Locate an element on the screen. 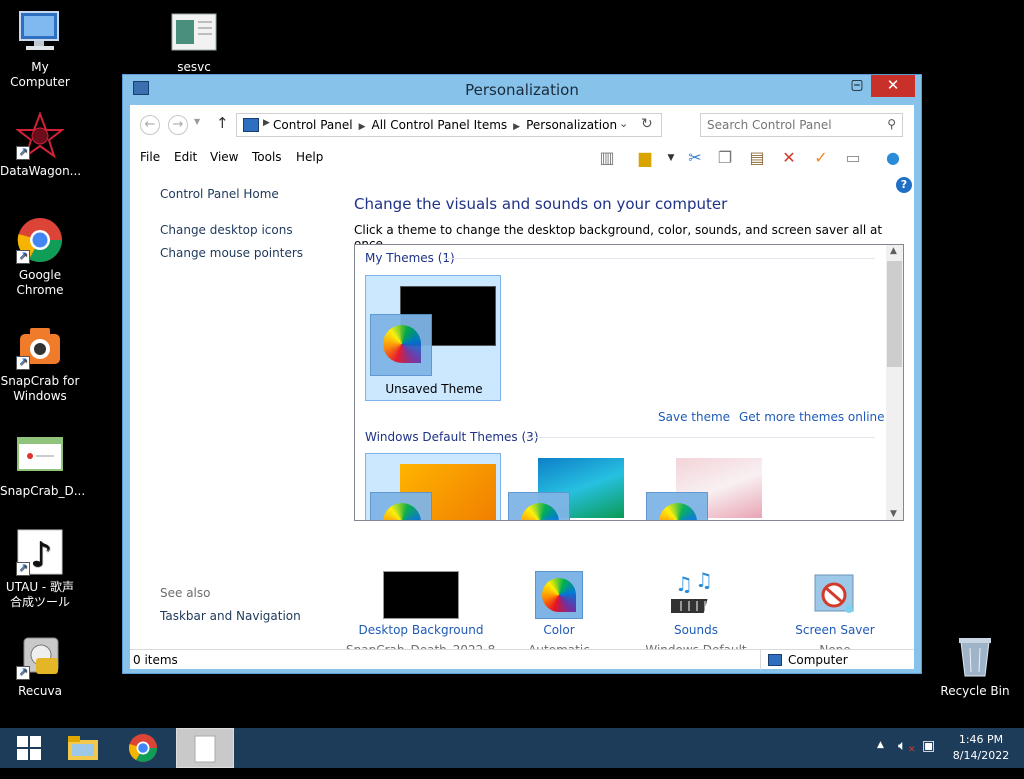  copy-icon: ❐ is located at coordinates (725, 158).